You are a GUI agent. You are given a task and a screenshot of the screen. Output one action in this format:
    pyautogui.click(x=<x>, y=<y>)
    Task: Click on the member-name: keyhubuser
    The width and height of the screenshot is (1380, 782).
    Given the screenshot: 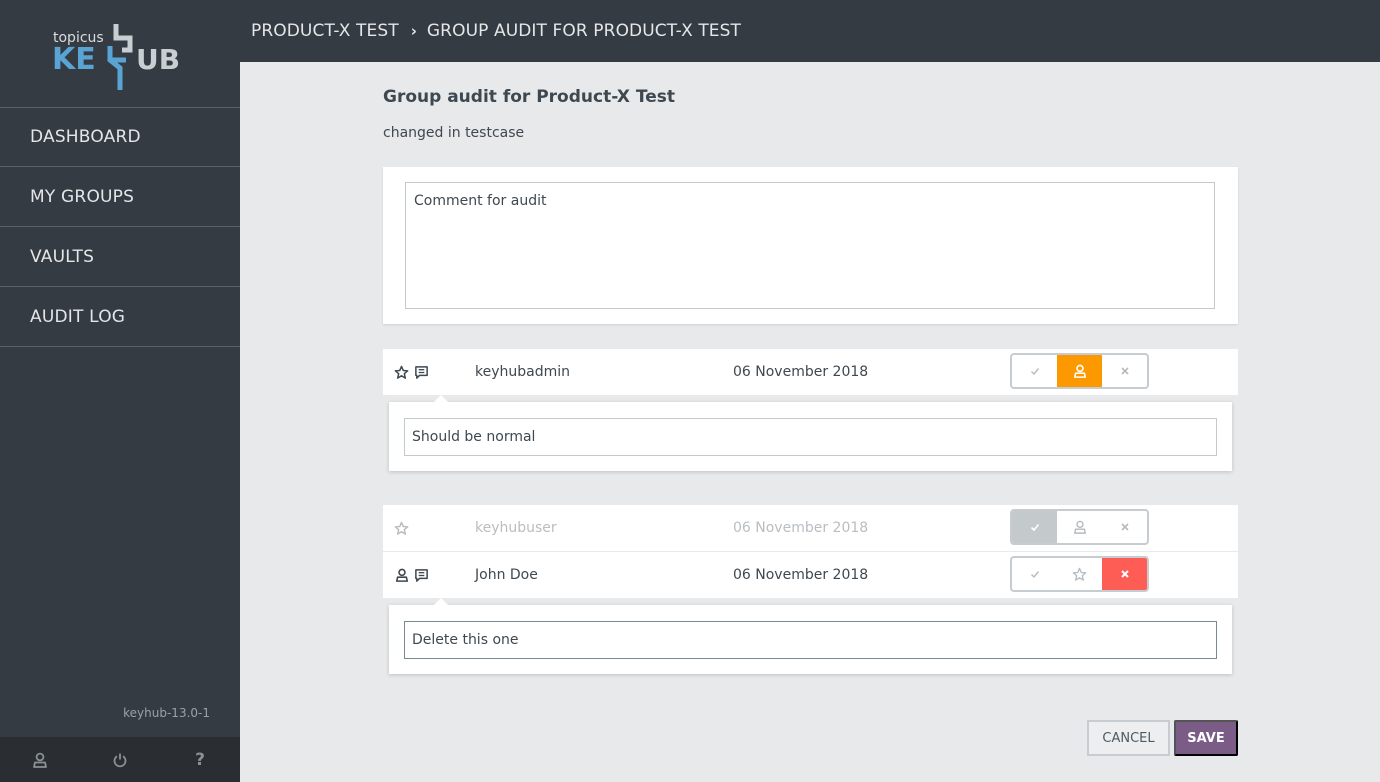 What is the action you would take?
    pyautogui.click(x=516, y=528)
    